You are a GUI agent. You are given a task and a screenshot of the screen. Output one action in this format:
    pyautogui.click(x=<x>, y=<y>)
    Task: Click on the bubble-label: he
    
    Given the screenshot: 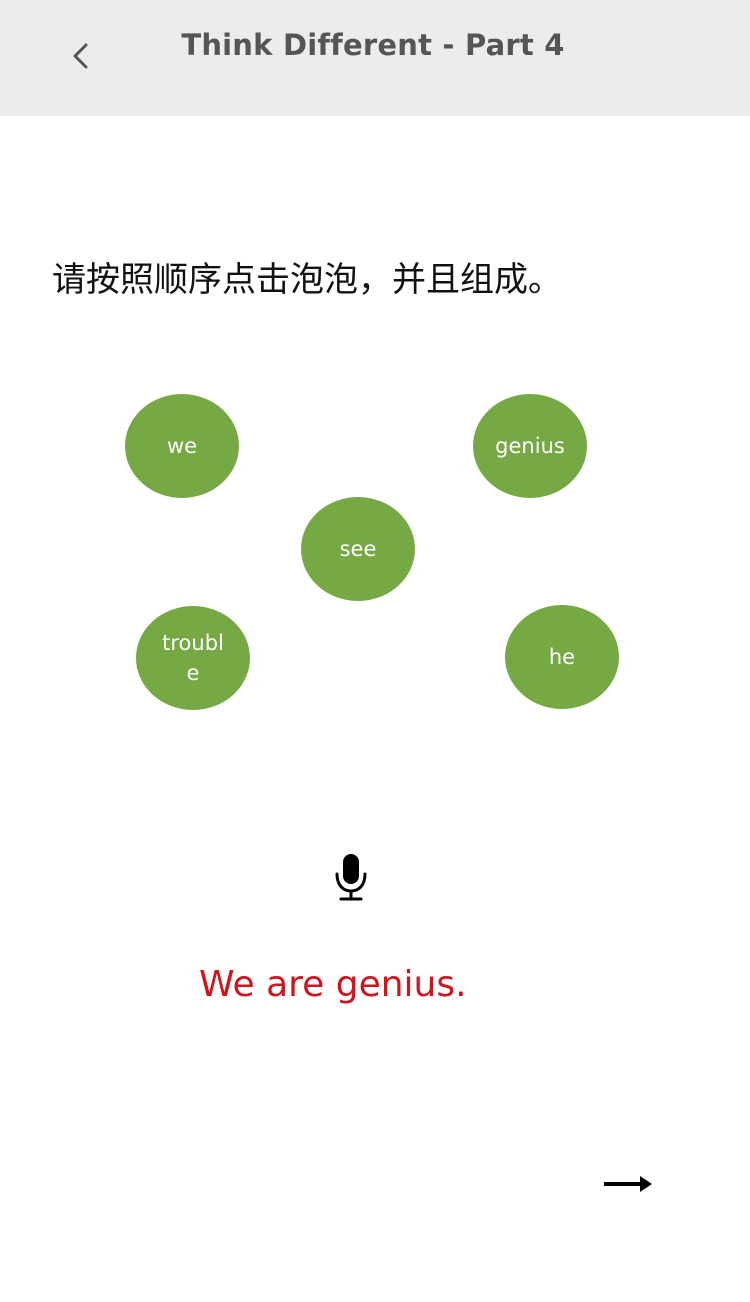 What is the action you would take?
    pyautogui.click(x=562, y=657)
    